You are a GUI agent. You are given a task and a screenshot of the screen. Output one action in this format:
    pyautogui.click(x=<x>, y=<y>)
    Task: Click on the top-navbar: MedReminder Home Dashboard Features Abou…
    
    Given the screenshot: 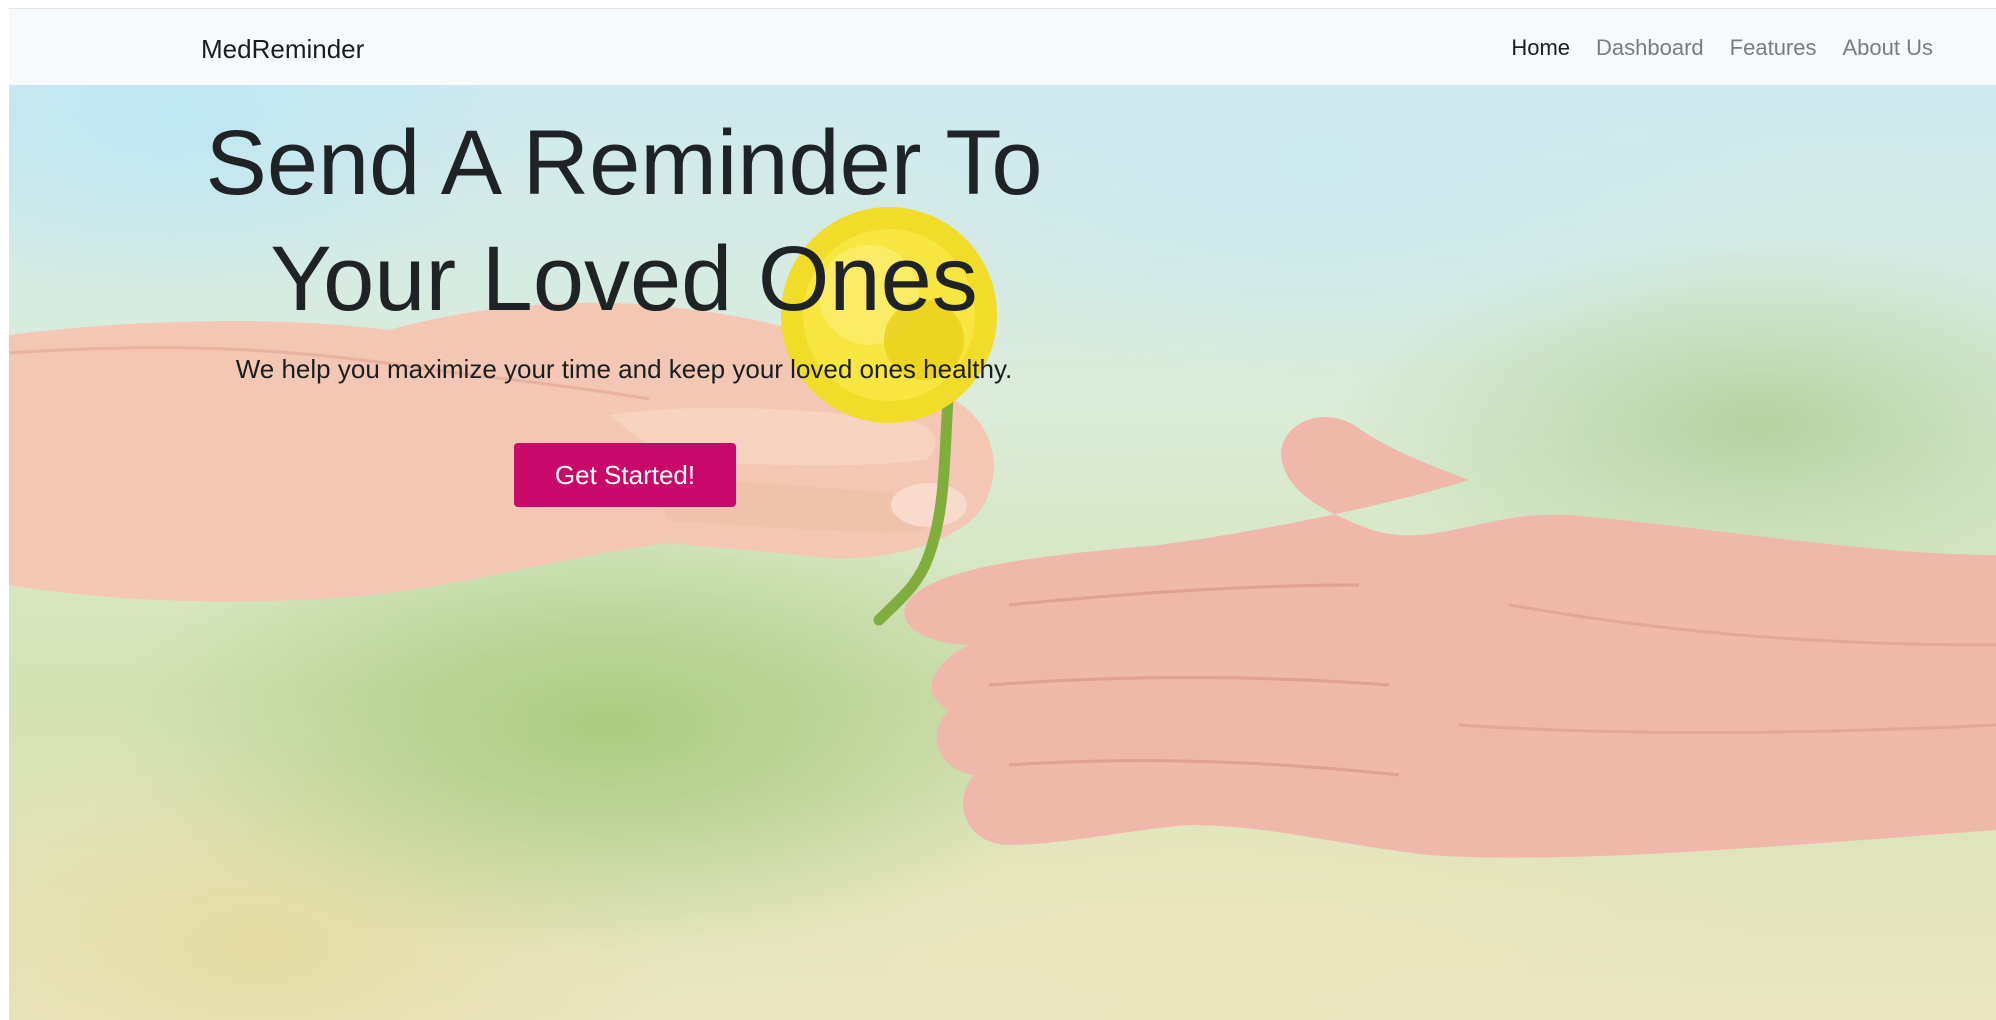 What is the action you would take?
    pyautogui.click(x=1002, y=47)
    